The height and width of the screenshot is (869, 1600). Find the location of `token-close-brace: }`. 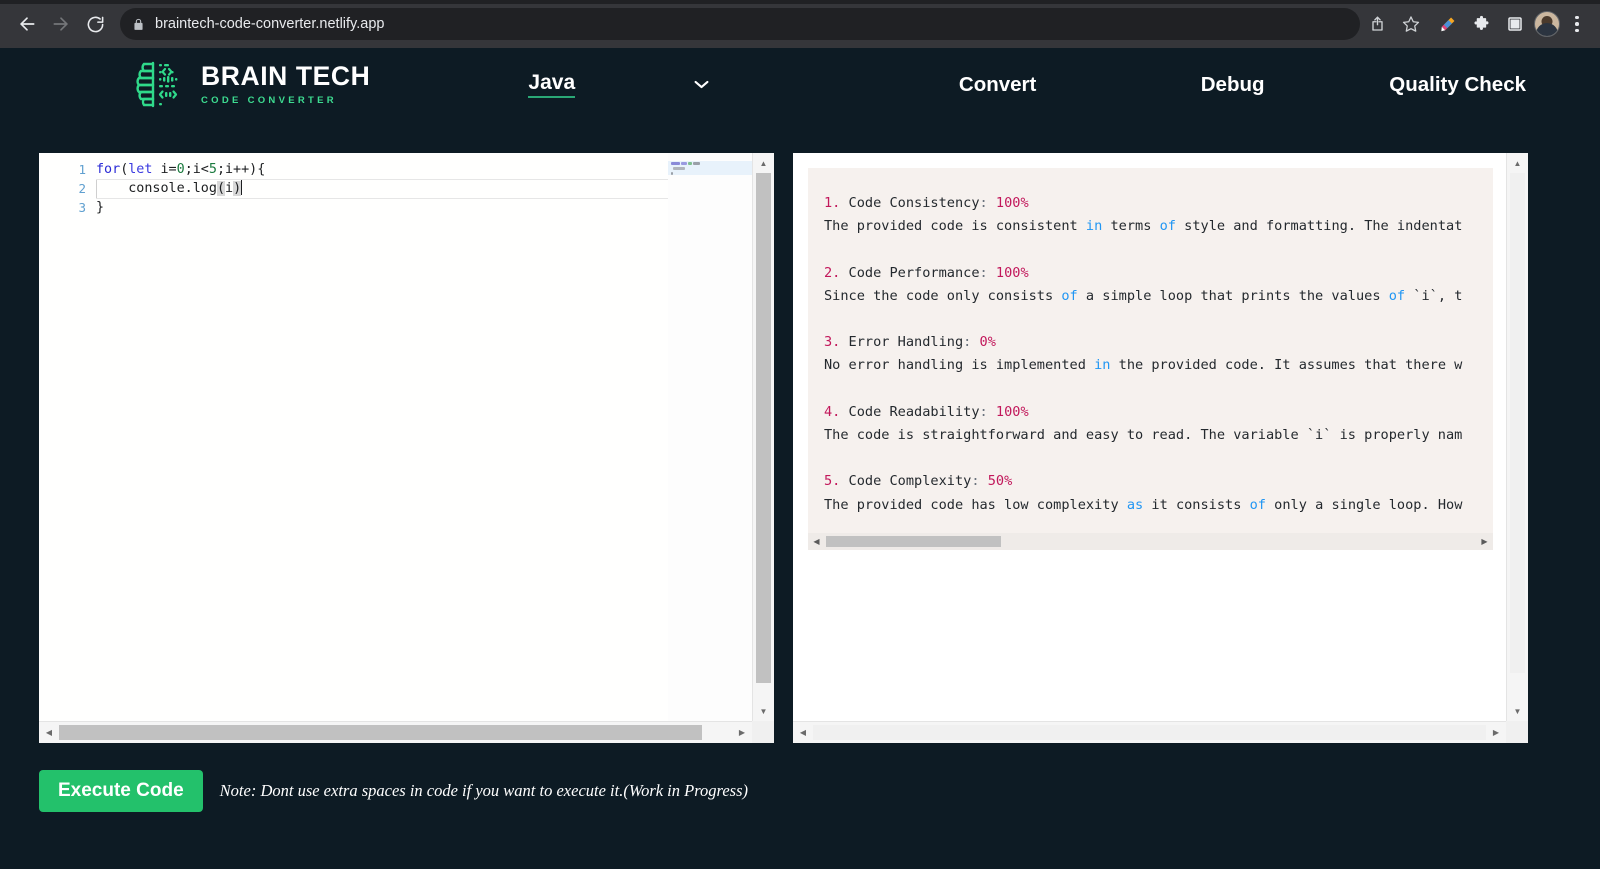

token-close-brace: } is located at coordinates (100, 207).